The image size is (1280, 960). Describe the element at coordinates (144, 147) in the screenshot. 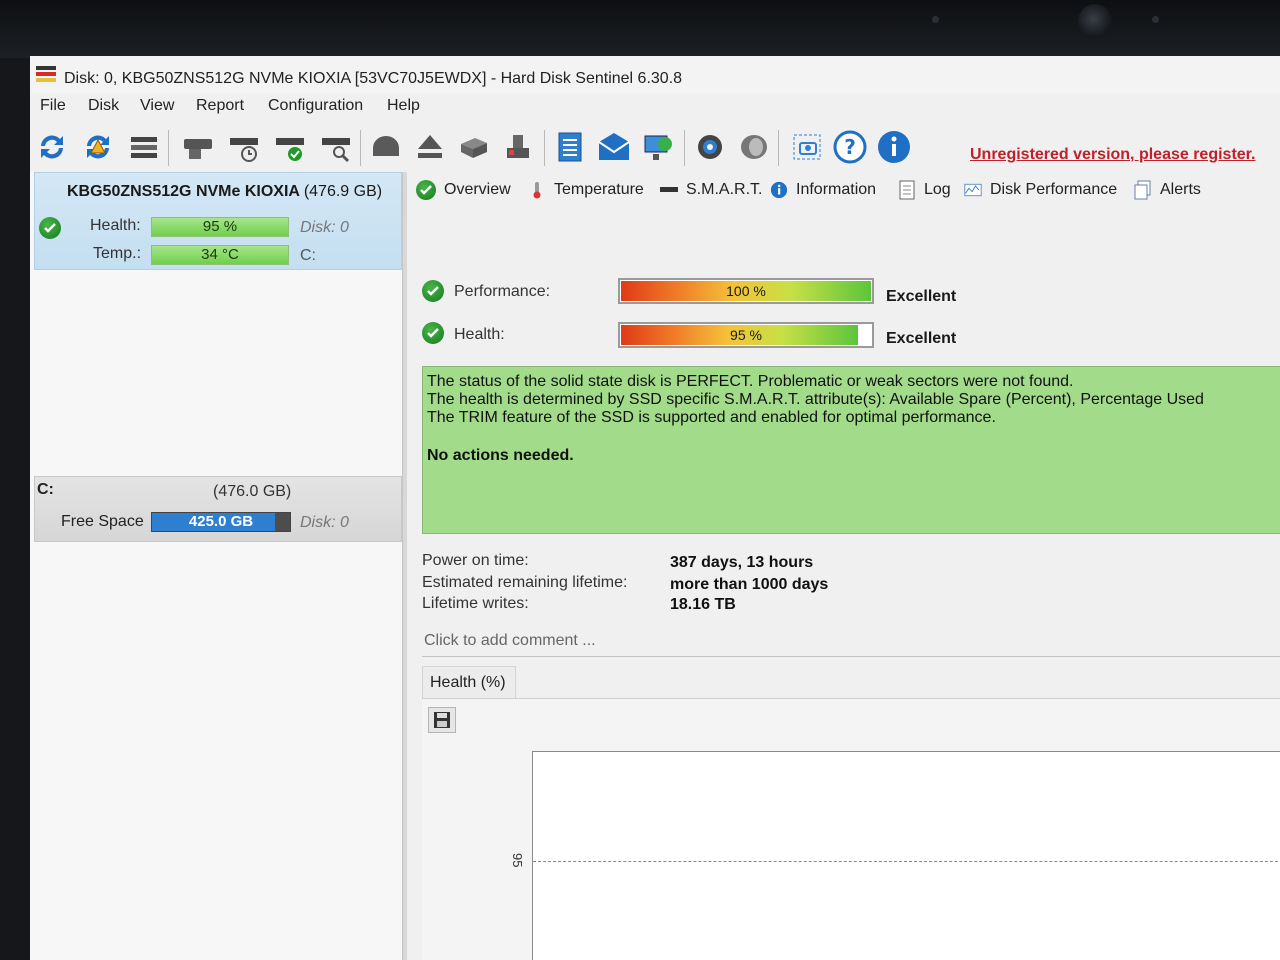

I see `disk-list-icon` at that location.